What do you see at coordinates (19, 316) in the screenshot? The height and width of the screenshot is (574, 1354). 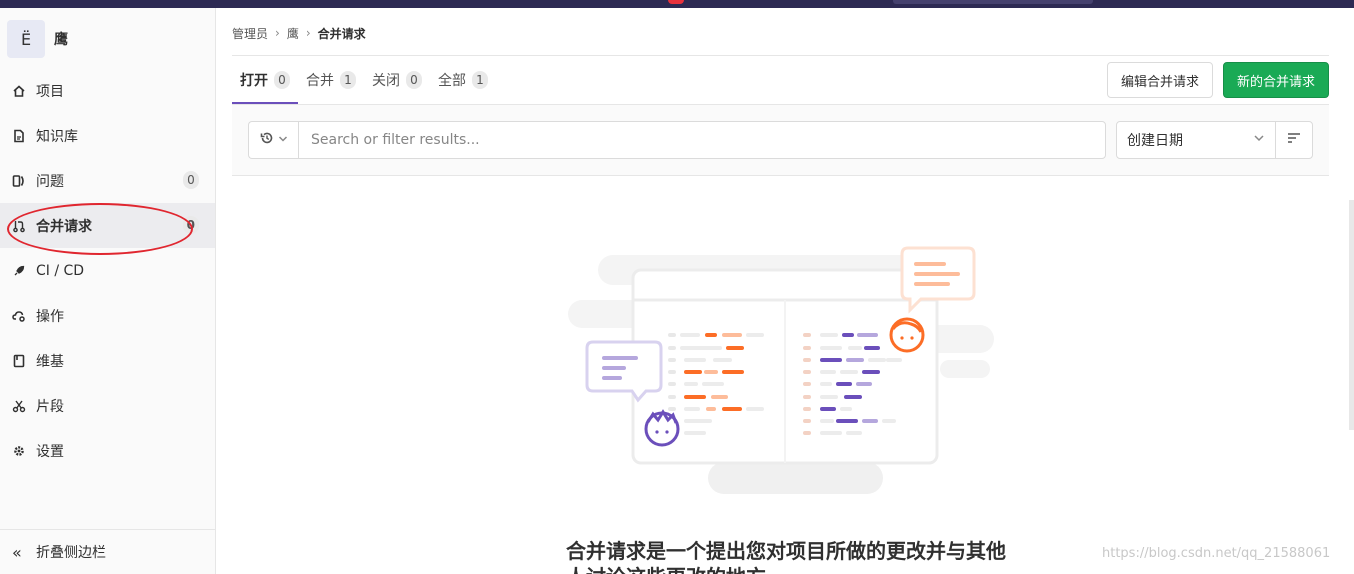 I see `cloud-gear-icon` at bounding box center [19, 316].